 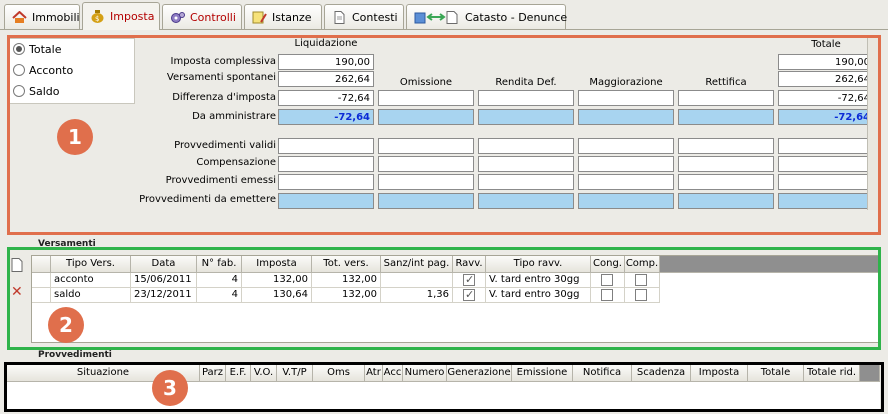 I want to click on column-header: Tipo ravv., so click(x=538, y=264).